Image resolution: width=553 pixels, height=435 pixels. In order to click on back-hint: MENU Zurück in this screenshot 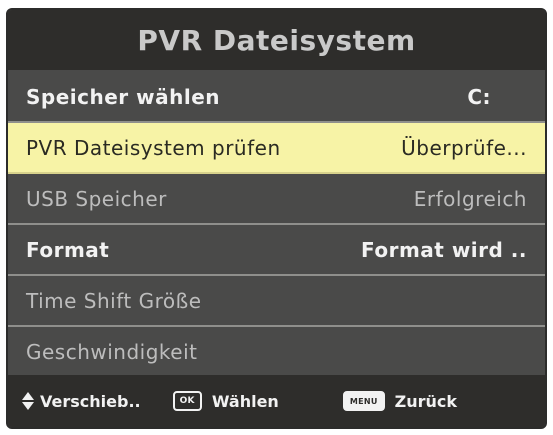, I will do `click(400, 401)`.